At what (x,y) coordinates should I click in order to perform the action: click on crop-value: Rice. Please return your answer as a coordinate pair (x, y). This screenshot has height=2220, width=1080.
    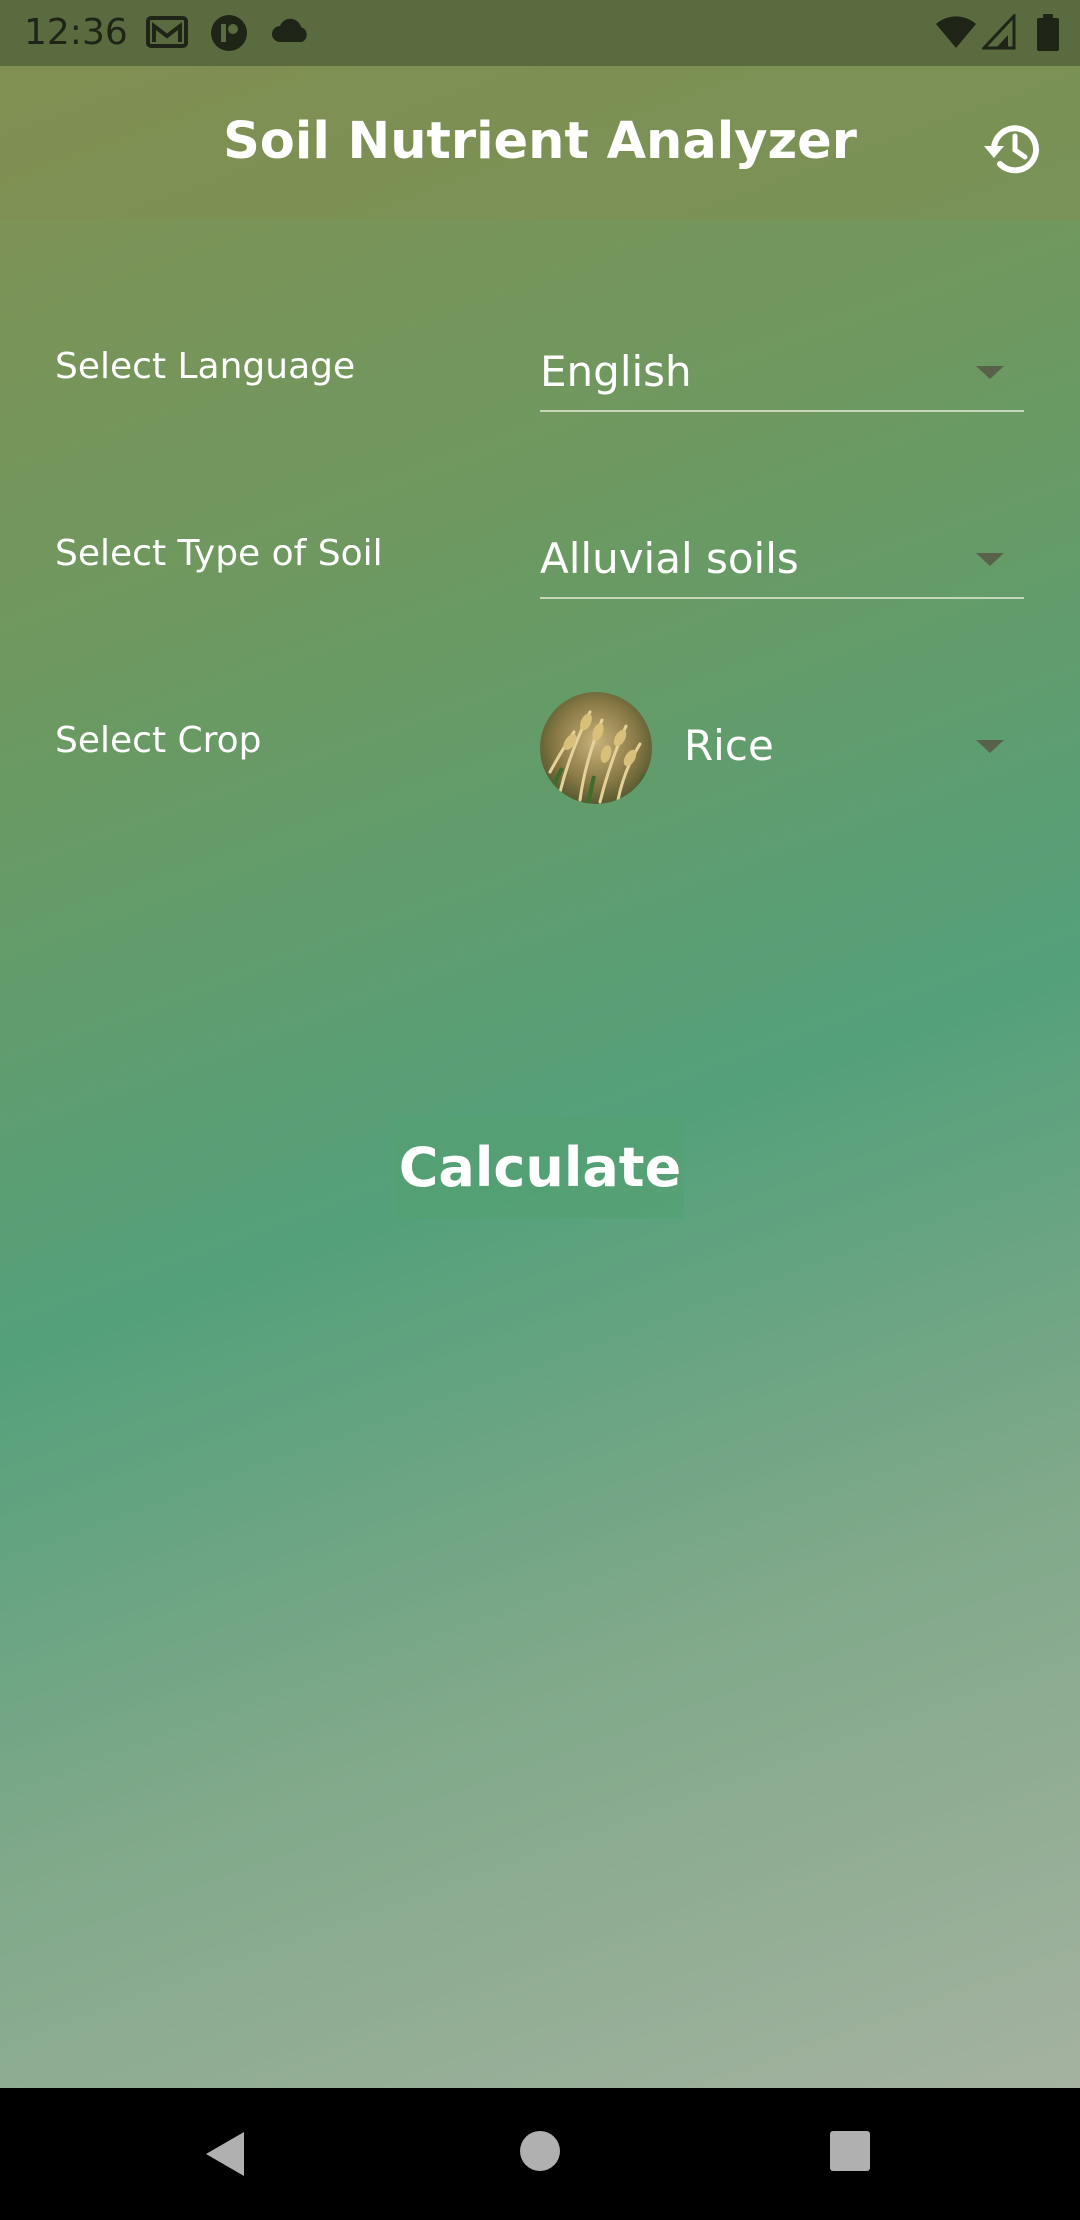
    Looking at the image, I should click on (729, 745).